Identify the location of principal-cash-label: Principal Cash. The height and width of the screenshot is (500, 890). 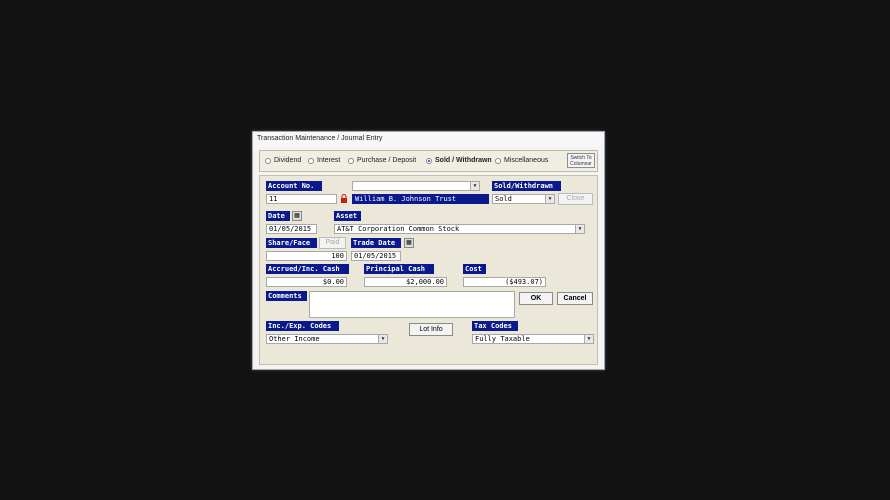
(399, 269).